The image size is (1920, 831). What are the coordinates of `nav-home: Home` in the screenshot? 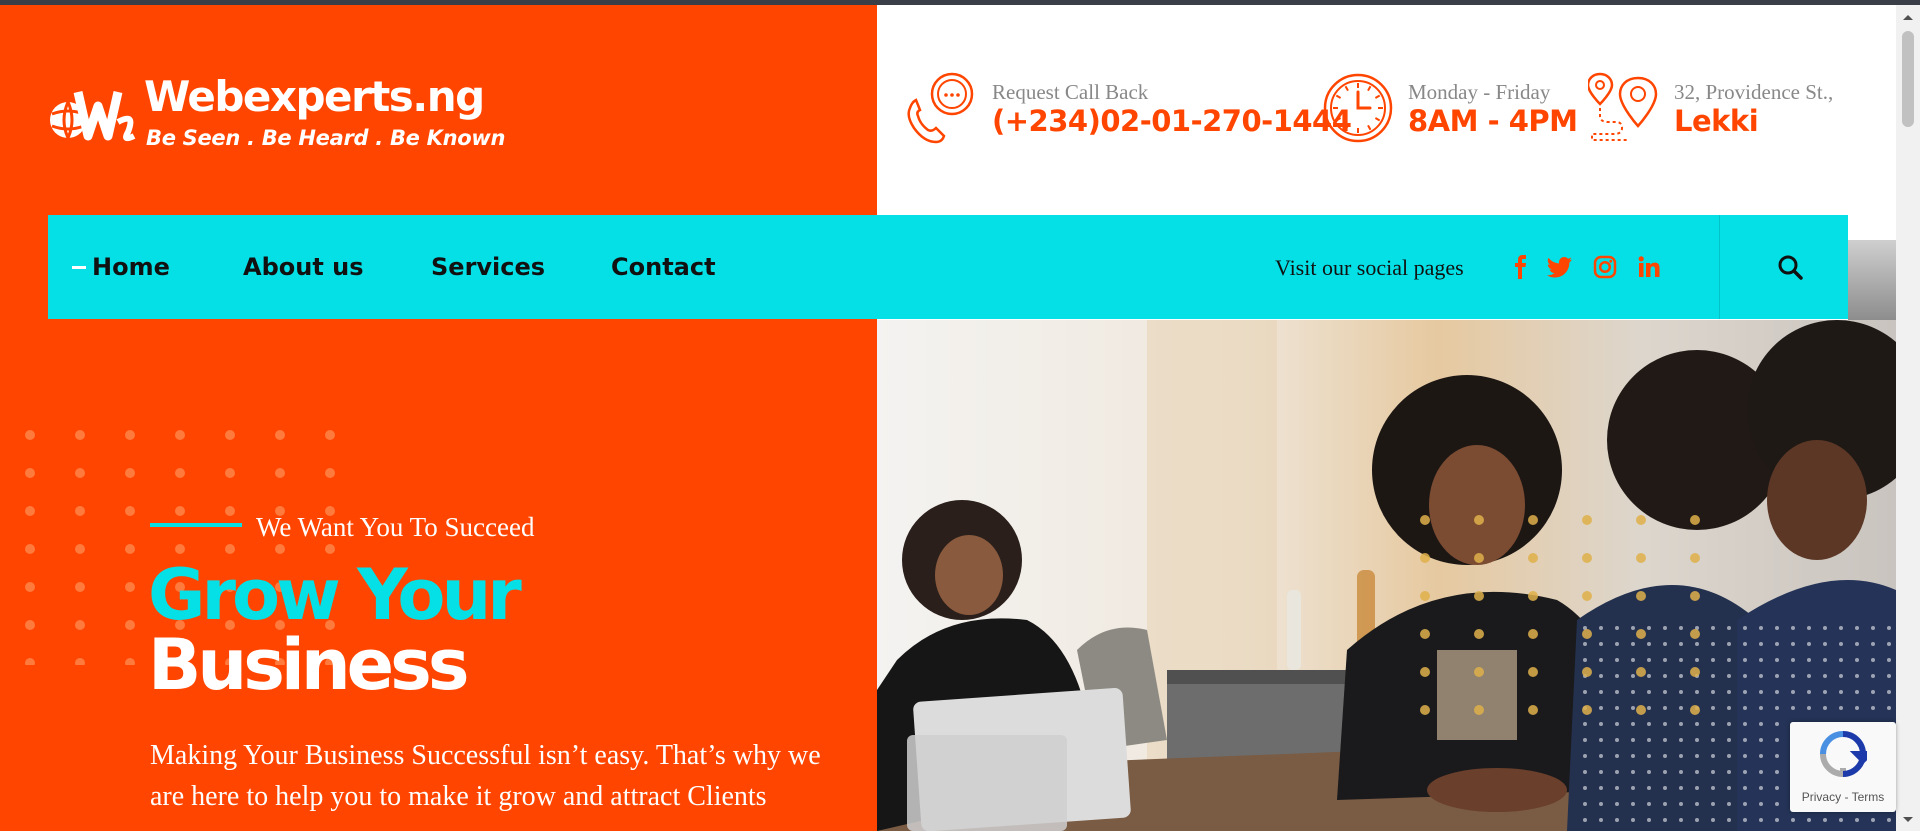 It's located at (131, 267).